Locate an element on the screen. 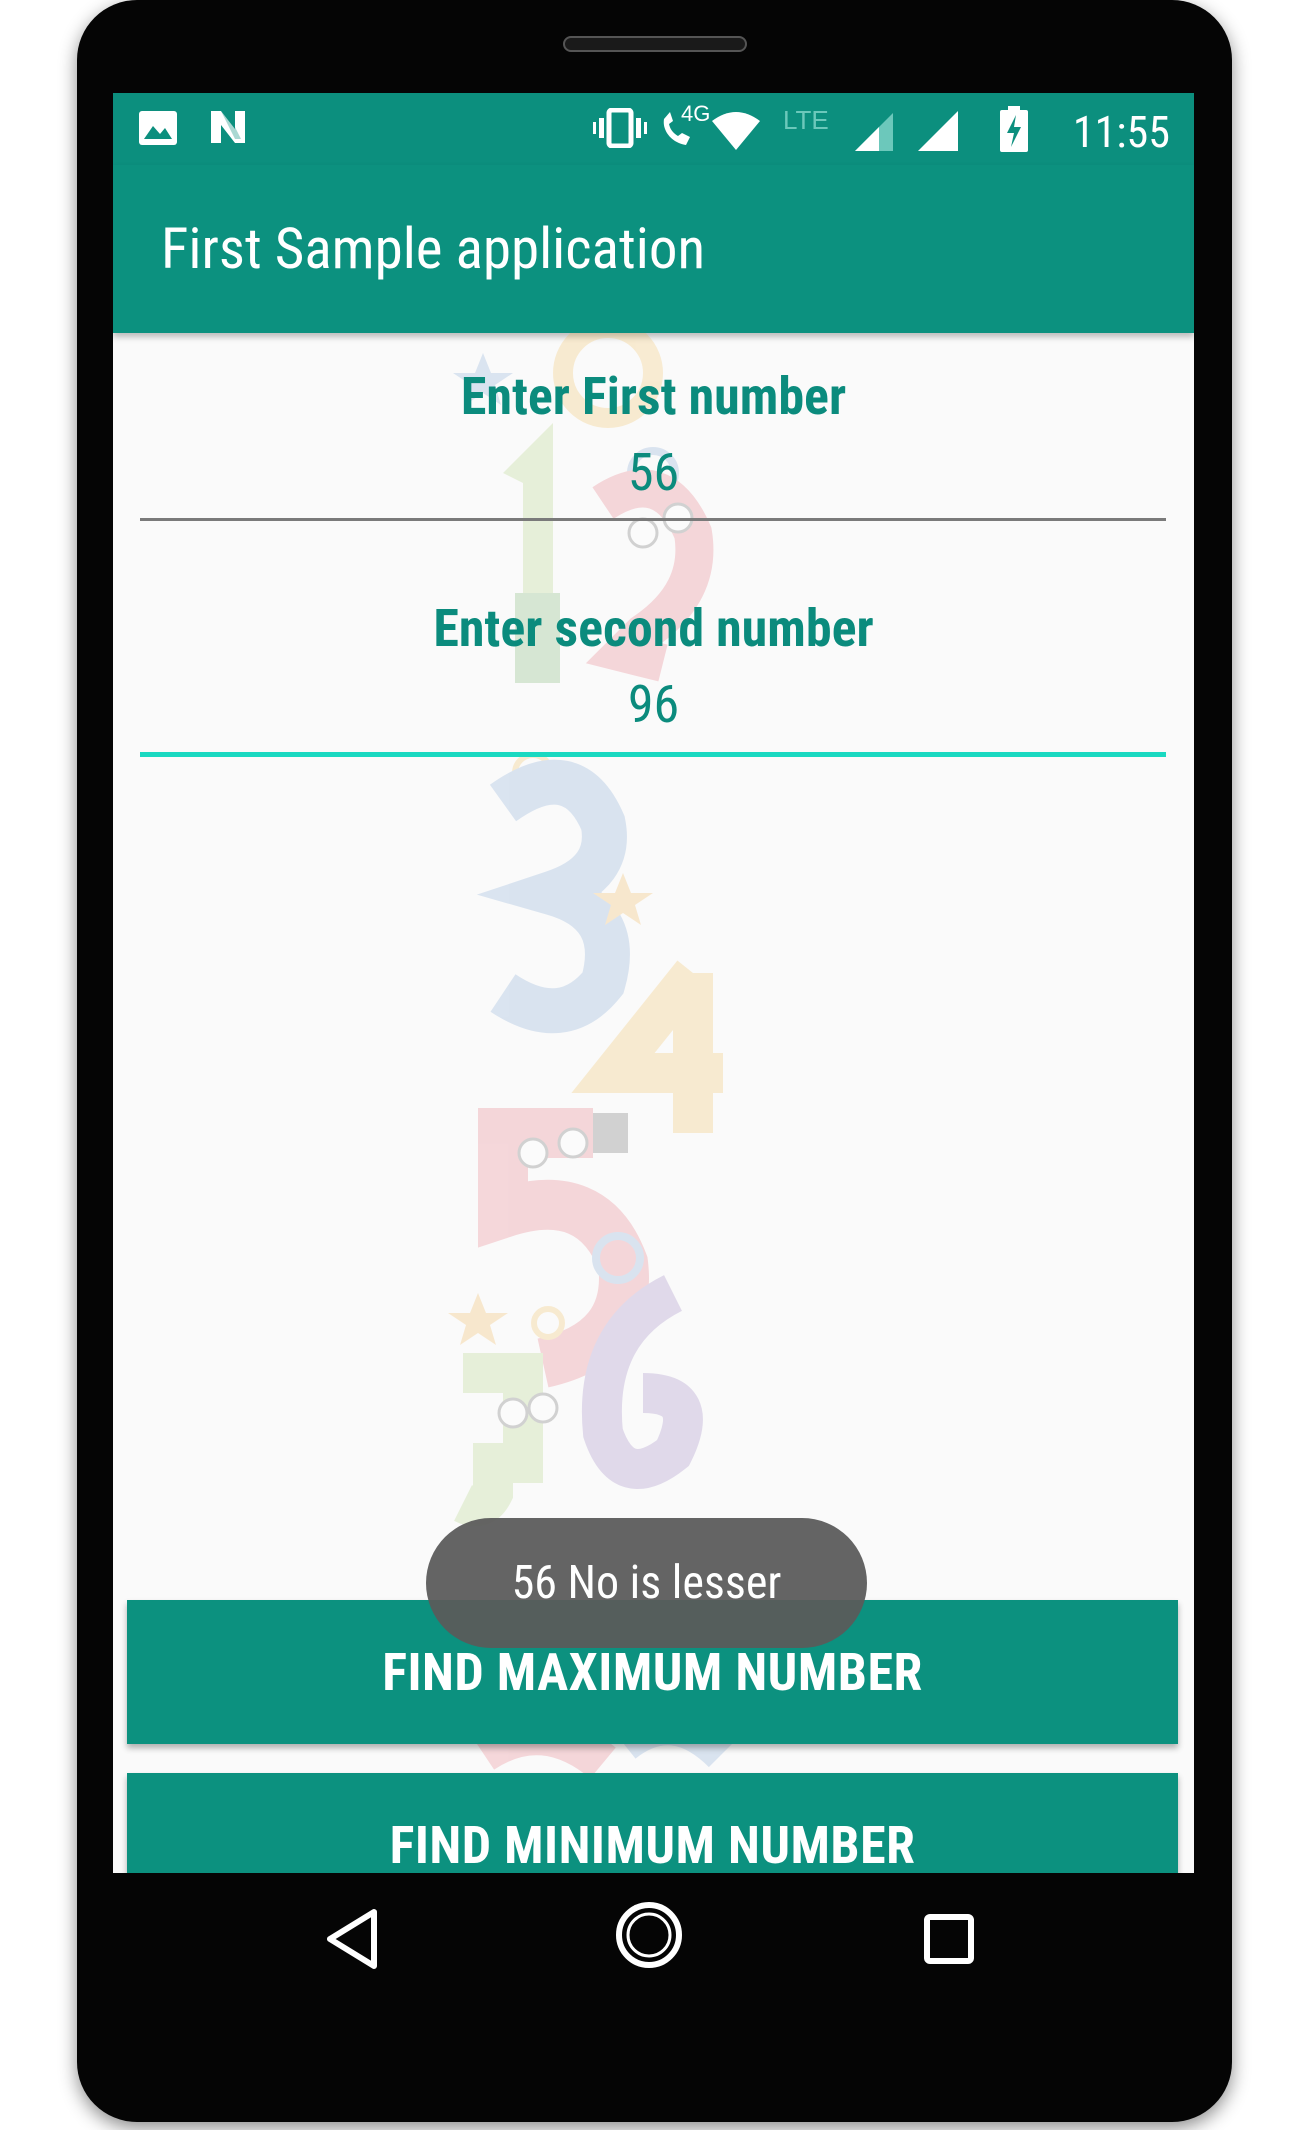  find-minimum-button: FIND MINIMUM NUMBER is located at coordinates (652, 1823).